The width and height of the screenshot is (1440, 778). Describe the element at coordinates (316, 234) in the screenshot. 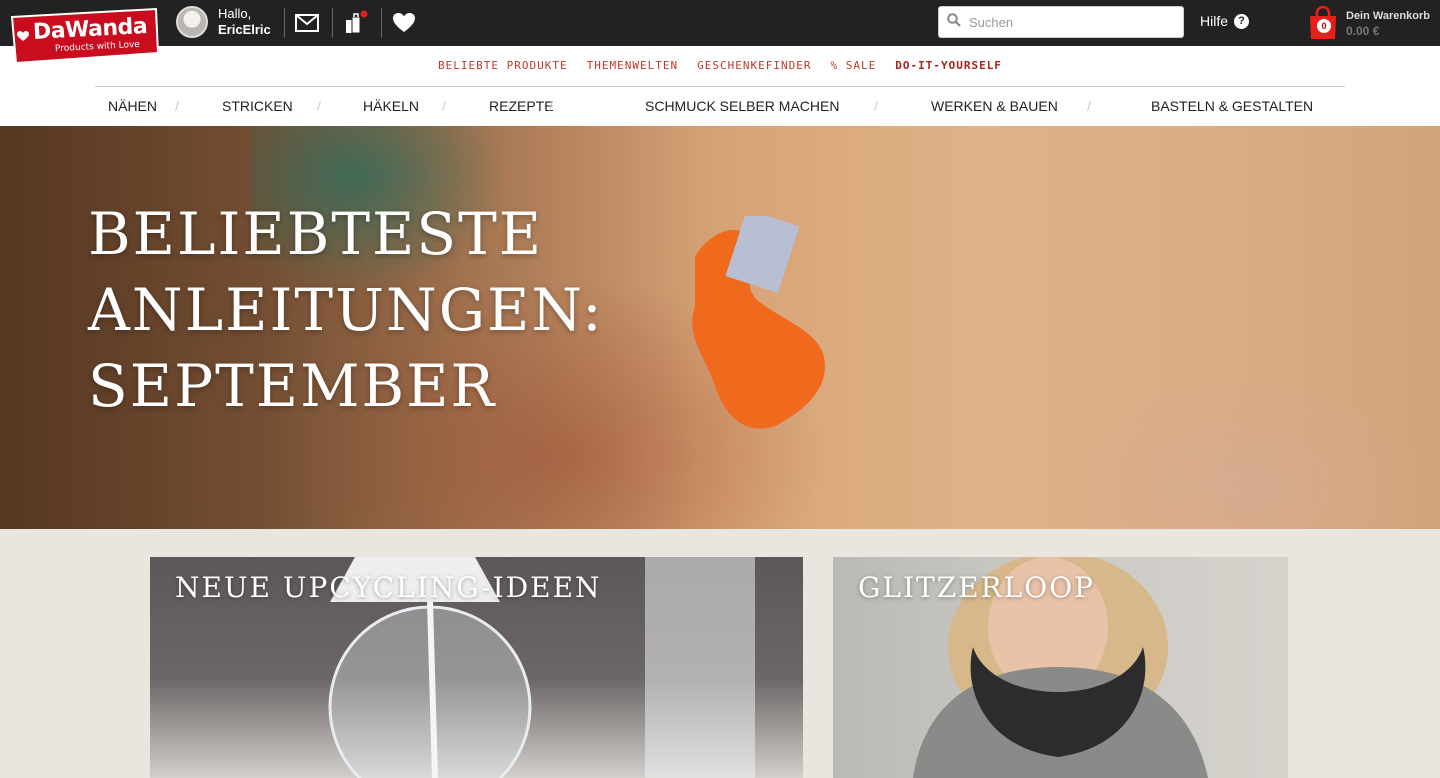

I see `hero-title-line-1: BELIEBTESTE` at that location.